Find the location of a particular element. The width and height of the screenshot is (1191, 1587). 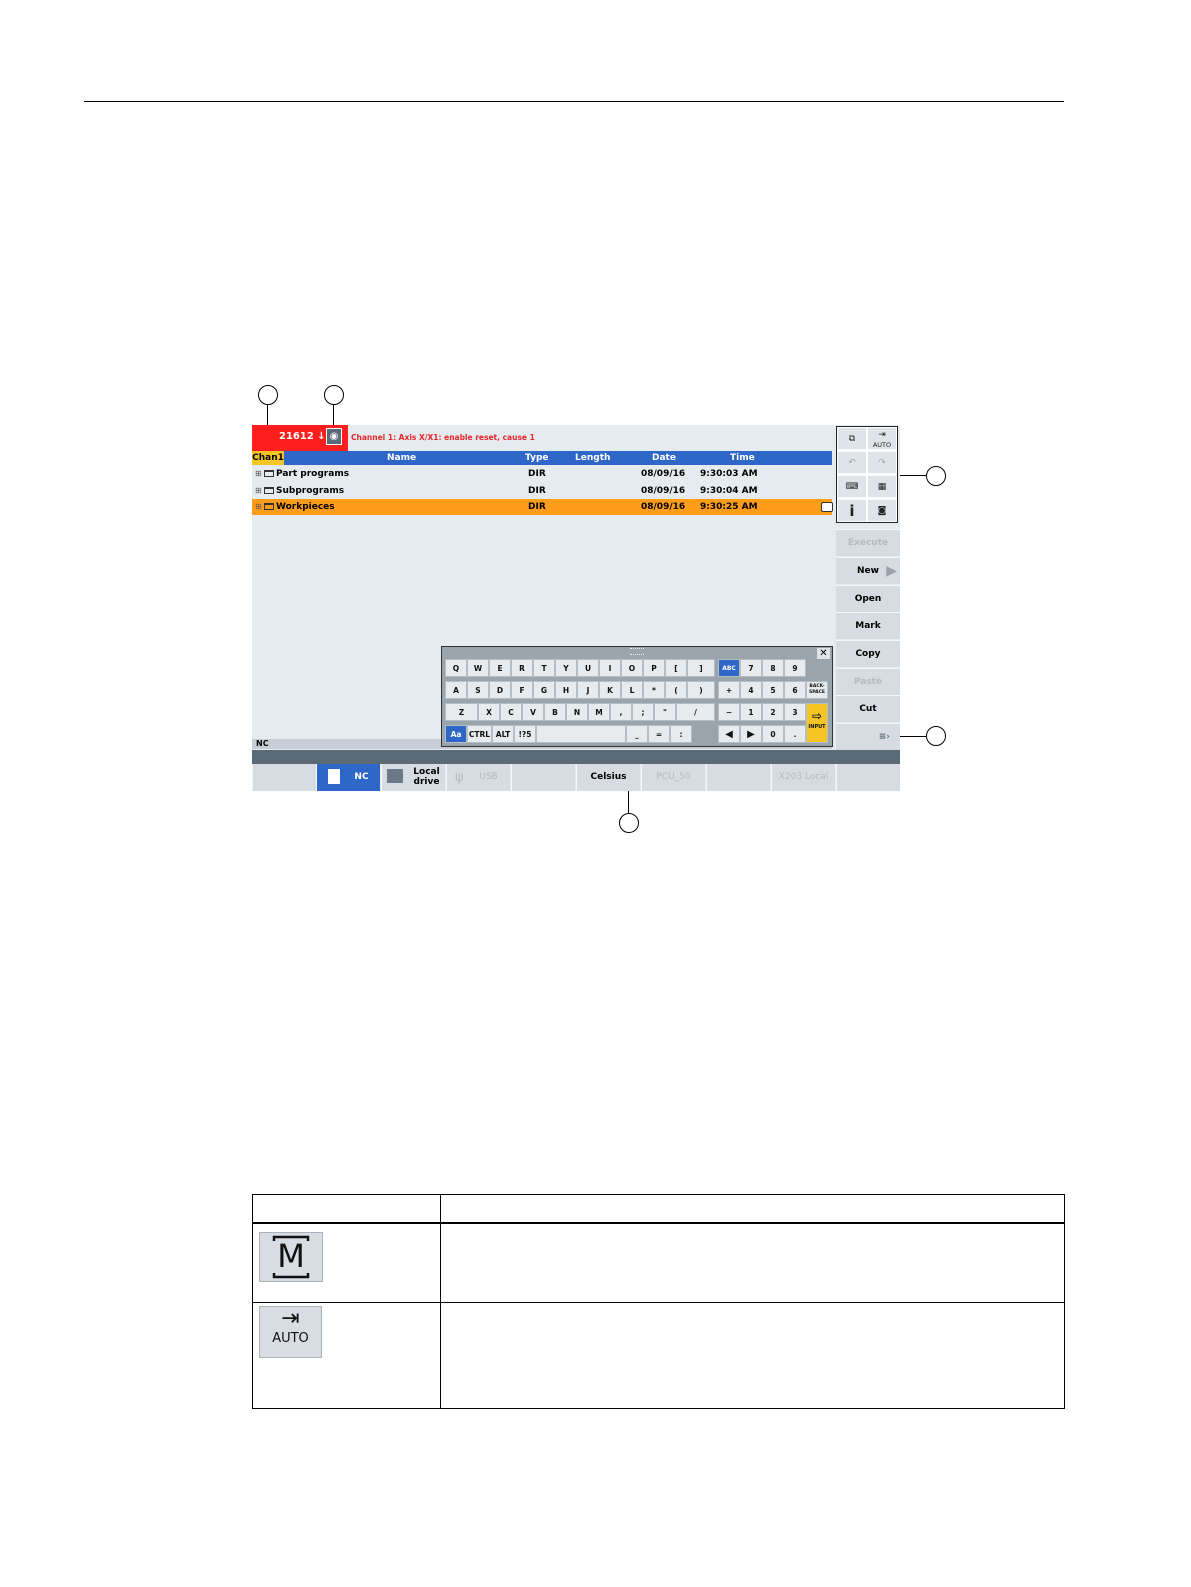

key-ctrl: CTRL is located at coordinates (479, 734).